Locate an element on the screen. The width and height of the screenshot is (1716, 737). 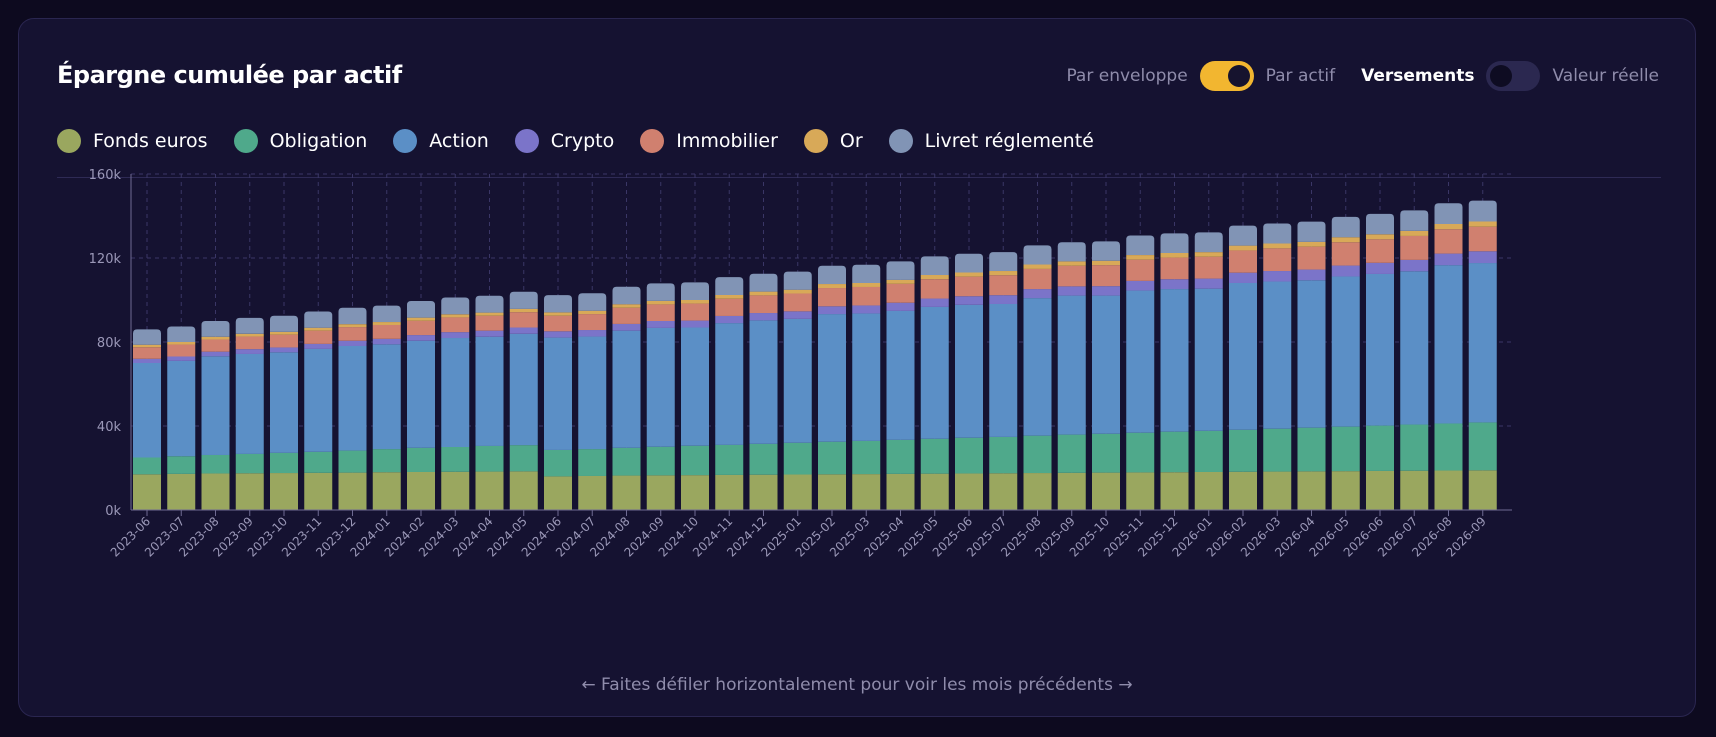
bar-segment-partial is located at coordinates (113, 361).